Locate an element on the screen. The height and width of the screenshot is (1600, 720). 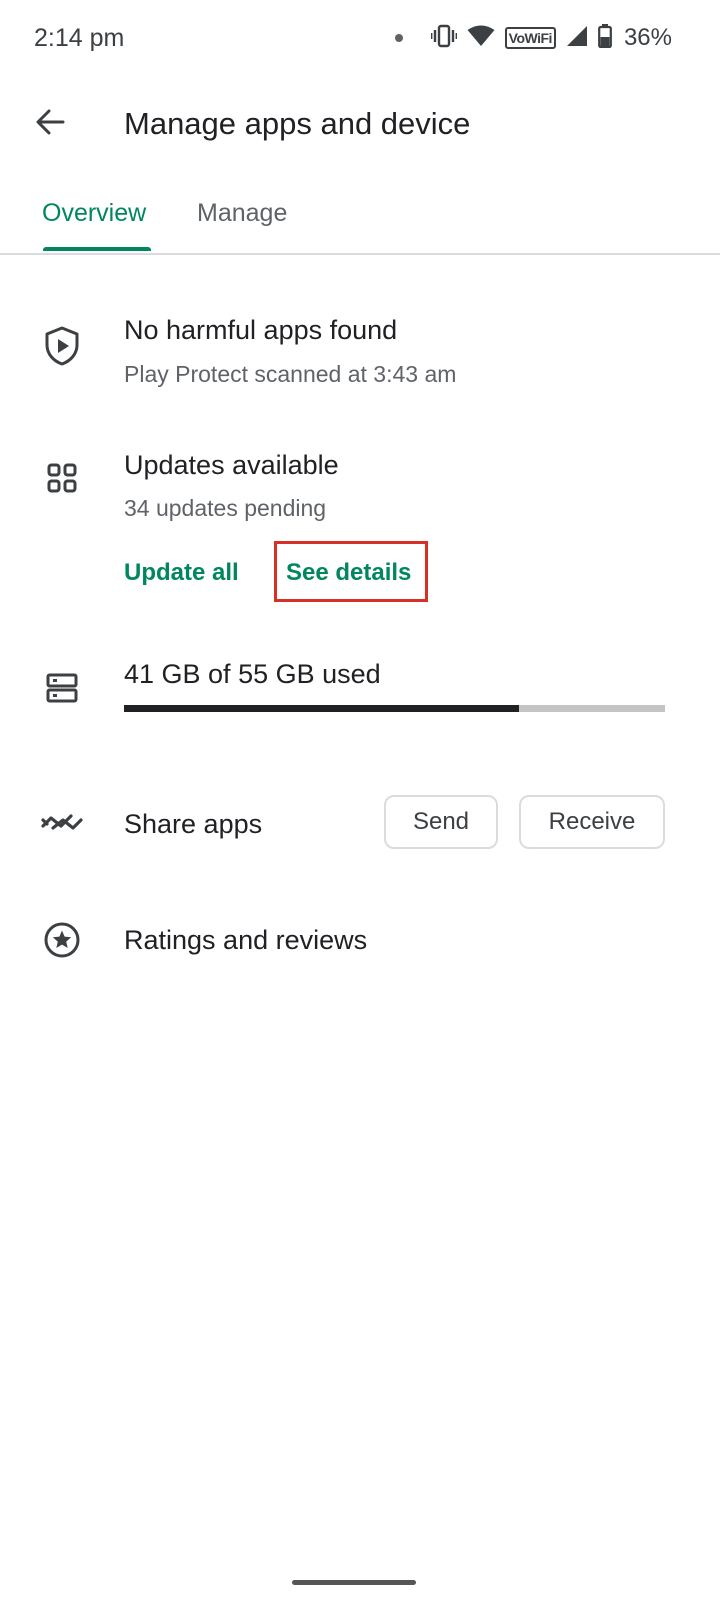
storage-icon is located at coordinates (62, 688).